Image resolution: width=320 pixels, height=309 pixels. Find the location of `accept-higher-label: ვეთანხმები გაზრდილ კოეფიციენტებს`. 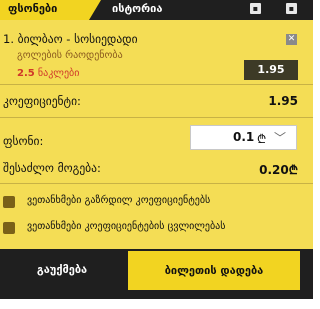

accept-higher-label: ვეთანხმები გაზრდილ კოეფიციენტებს is located at coordinates (119, 200).